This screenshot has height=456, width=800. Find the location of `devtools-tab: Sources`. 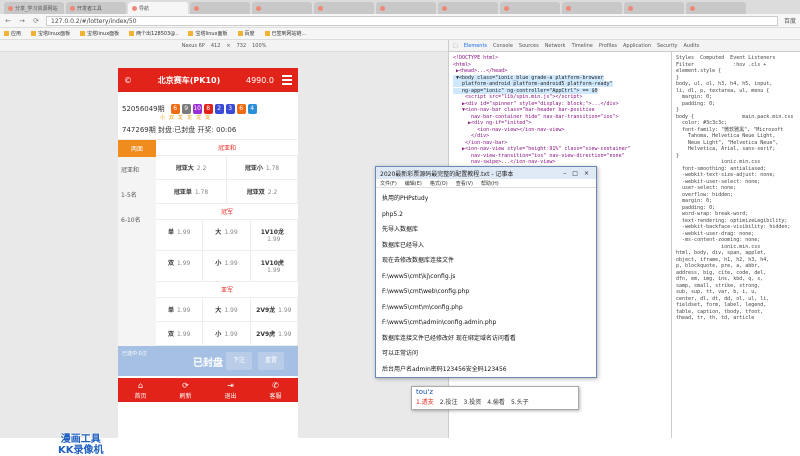

devtools-tab: Sources is located at coordinates (529, 46).